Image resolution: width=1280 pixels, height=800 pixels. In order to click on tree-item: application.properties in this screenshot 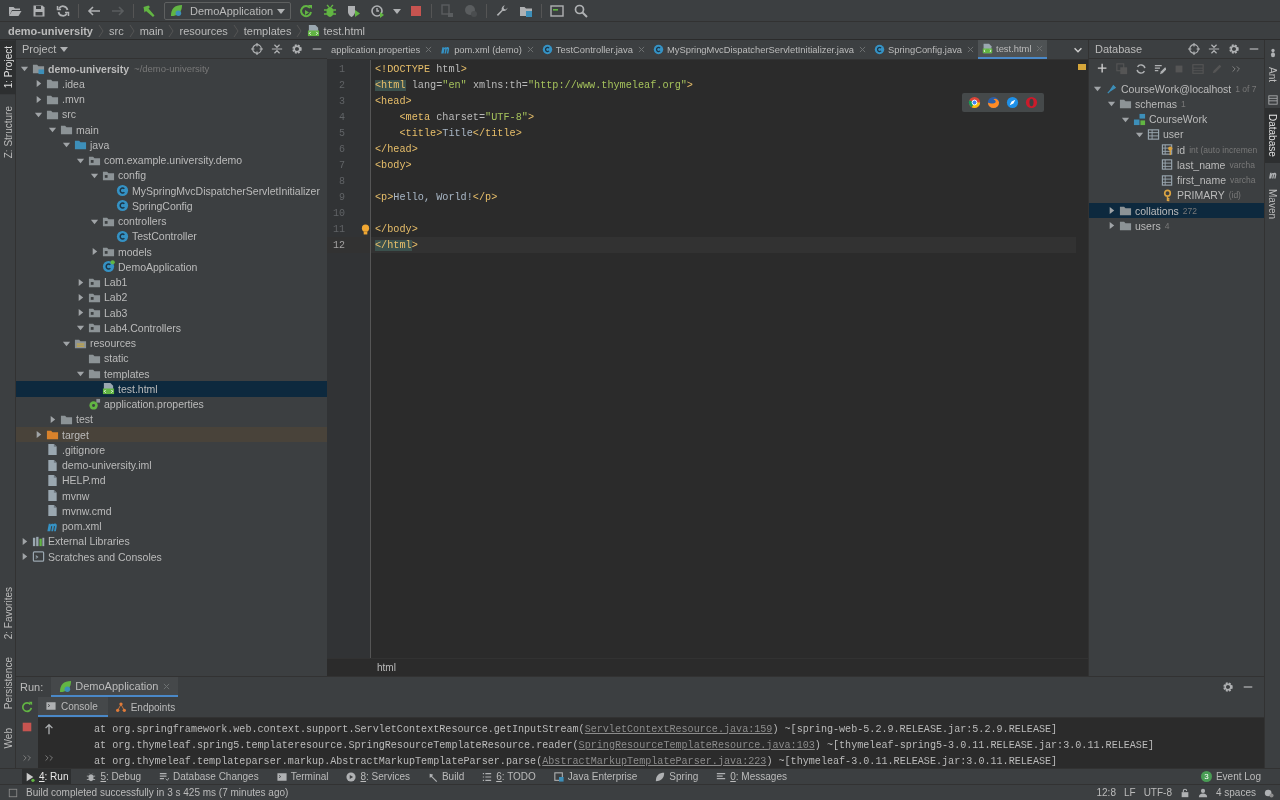, I will do `click(171, 404)`.